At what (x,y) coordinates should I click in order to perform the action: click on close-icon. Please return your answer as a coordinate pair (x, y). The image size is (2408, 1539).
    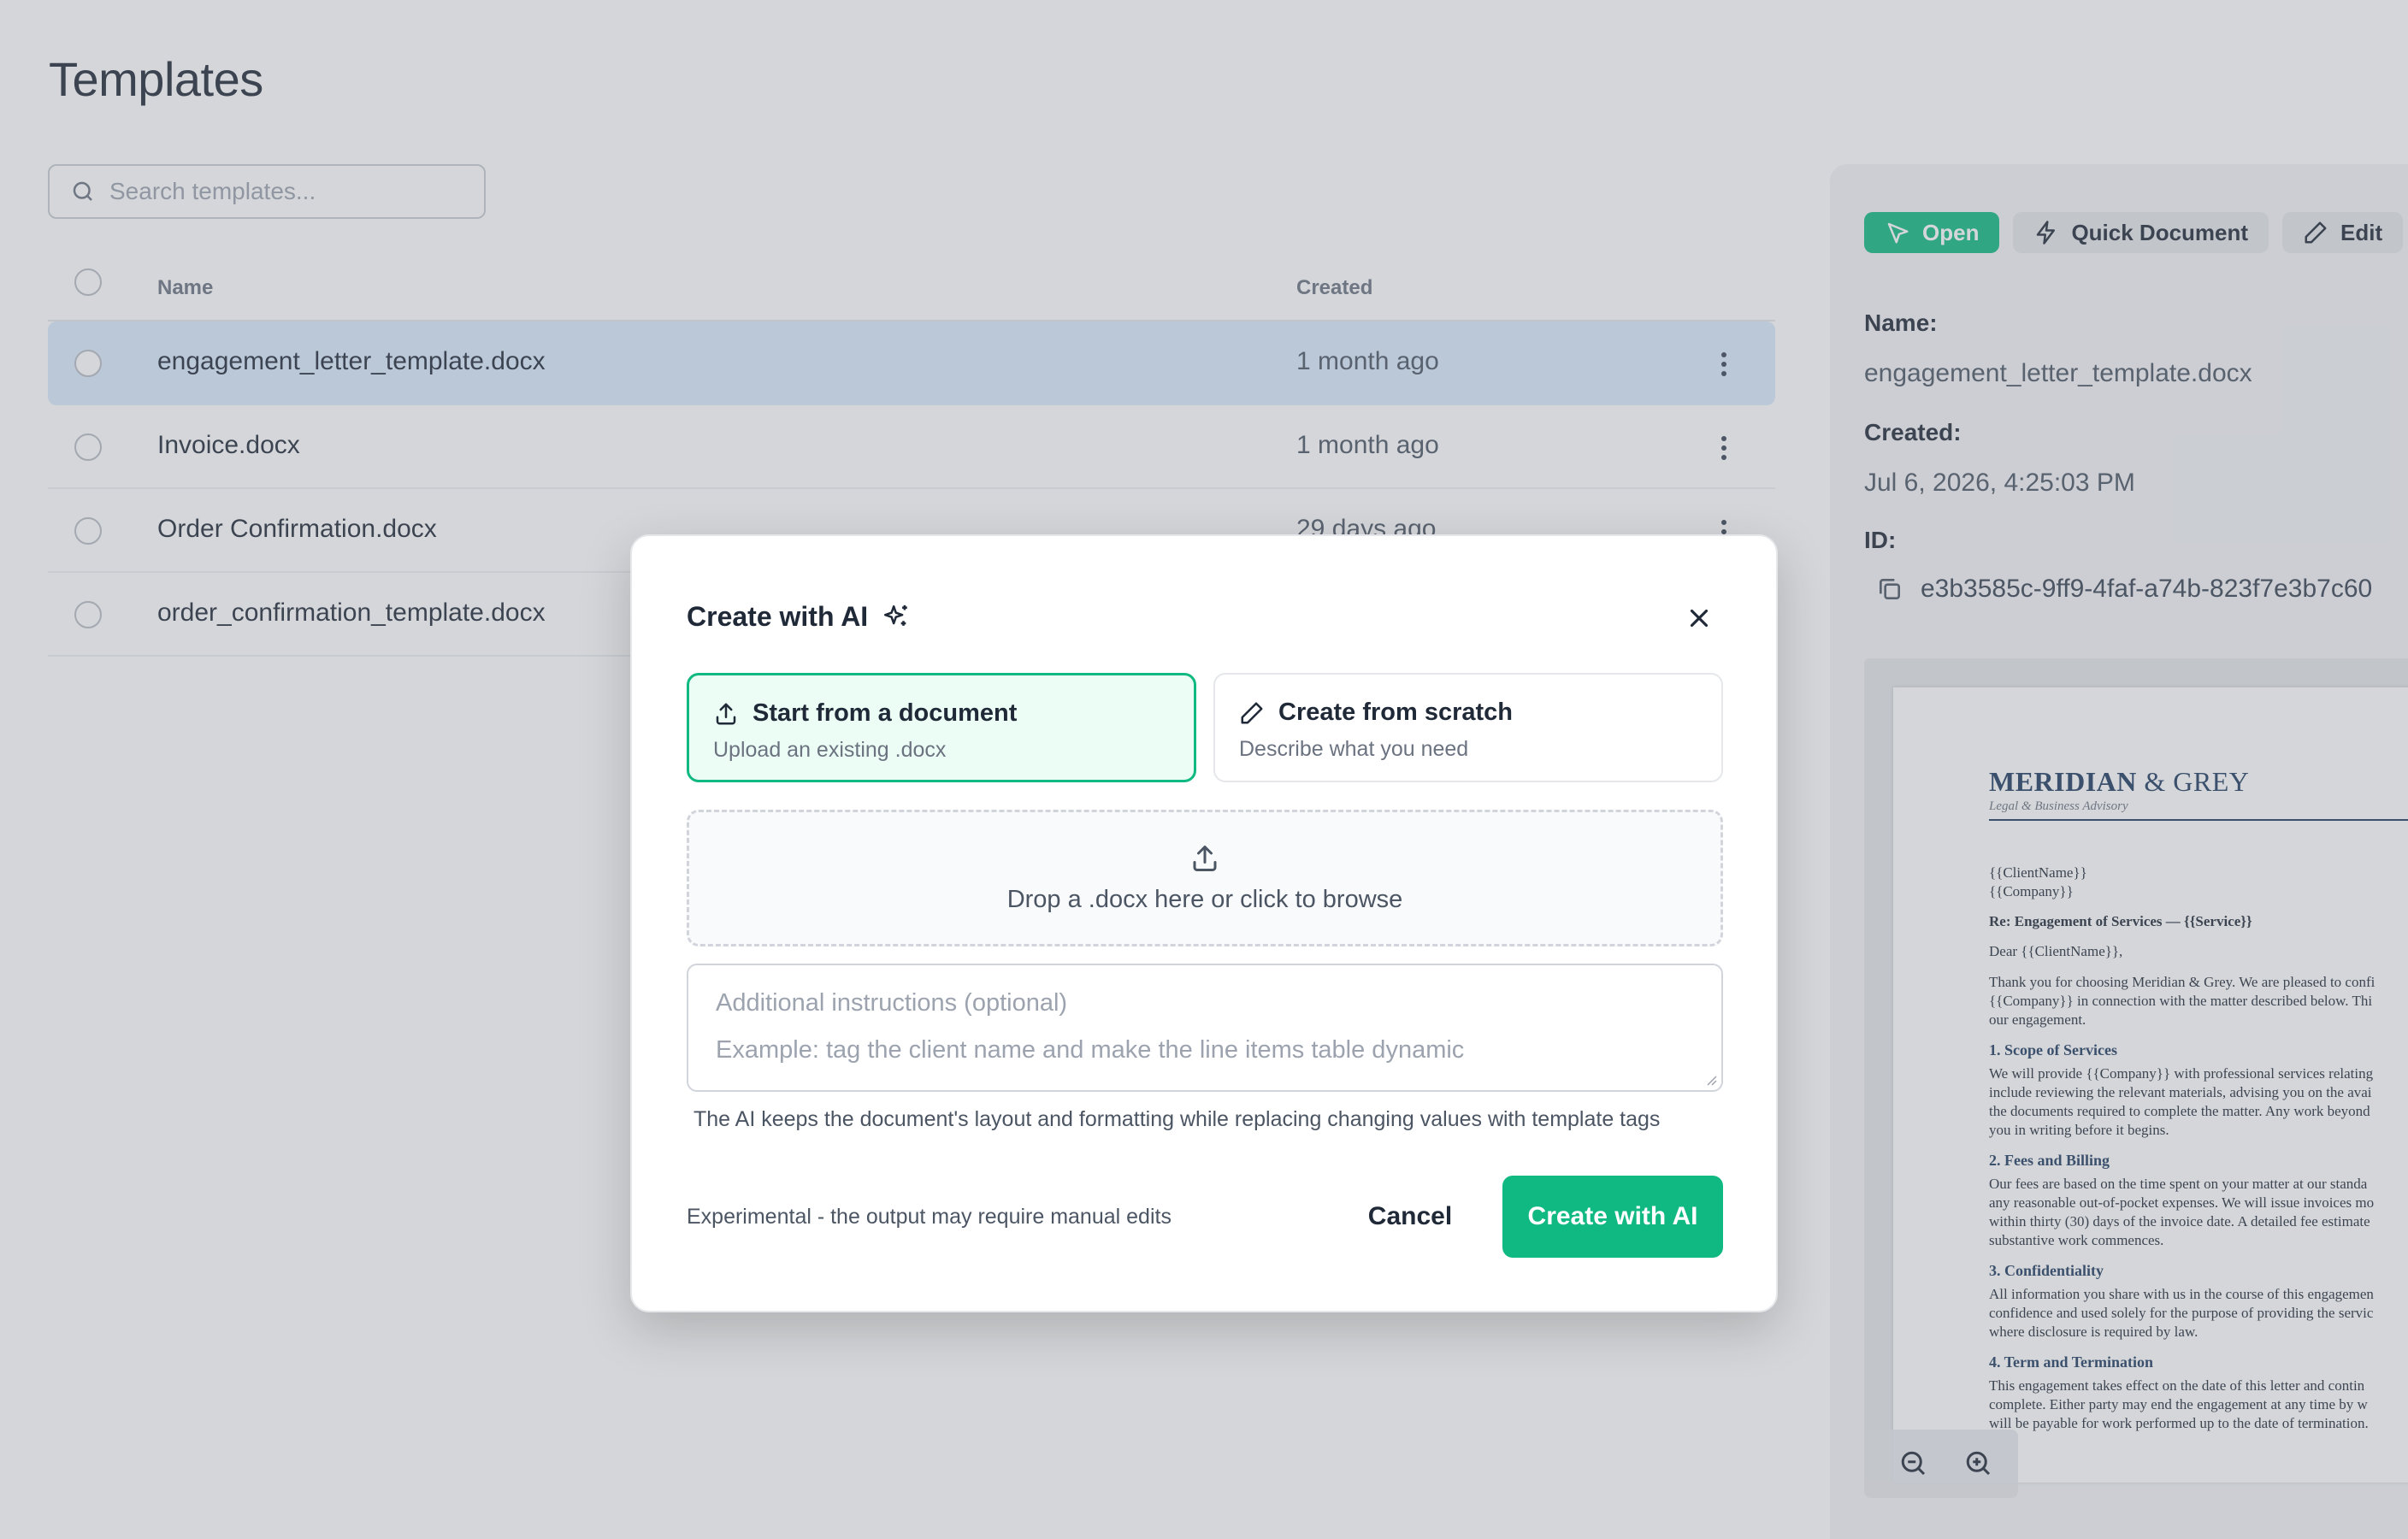
    Looking at the image, I should click on (1699, 618).